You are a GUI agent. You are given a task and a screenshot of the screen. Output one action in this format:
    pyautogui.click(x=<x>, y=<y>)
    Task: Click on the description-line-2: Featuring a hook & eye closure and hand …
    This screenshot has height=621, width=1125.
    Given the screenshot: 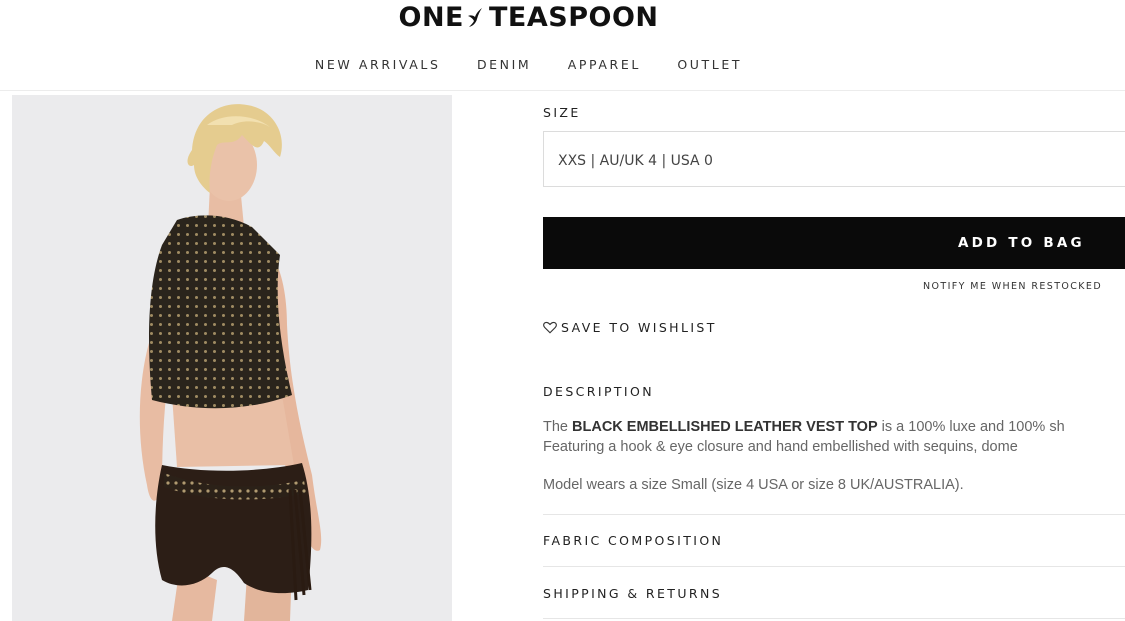 What is the action you would take?
    pyautogui.click(x=780, y=447)
    